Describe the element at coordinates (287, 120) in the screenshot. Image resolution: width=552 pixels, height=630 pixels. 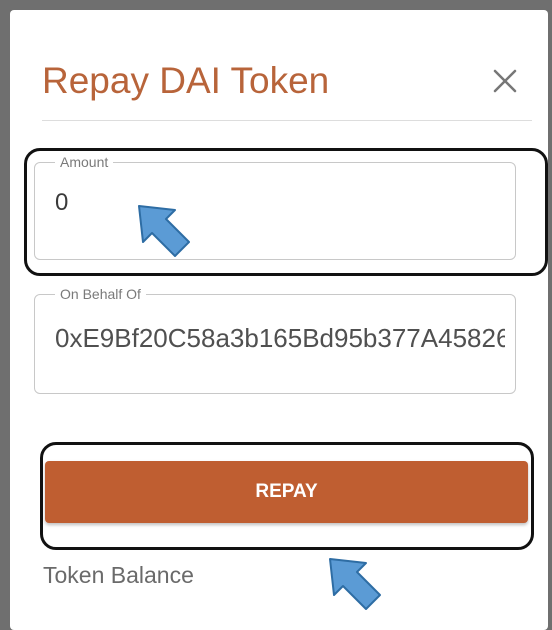
I see `title-divider` at that location.